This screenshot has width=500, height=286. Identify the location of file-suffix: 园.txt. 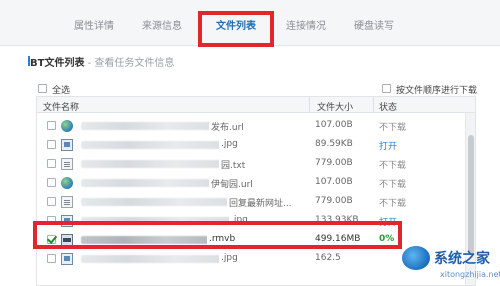
(232, 164).